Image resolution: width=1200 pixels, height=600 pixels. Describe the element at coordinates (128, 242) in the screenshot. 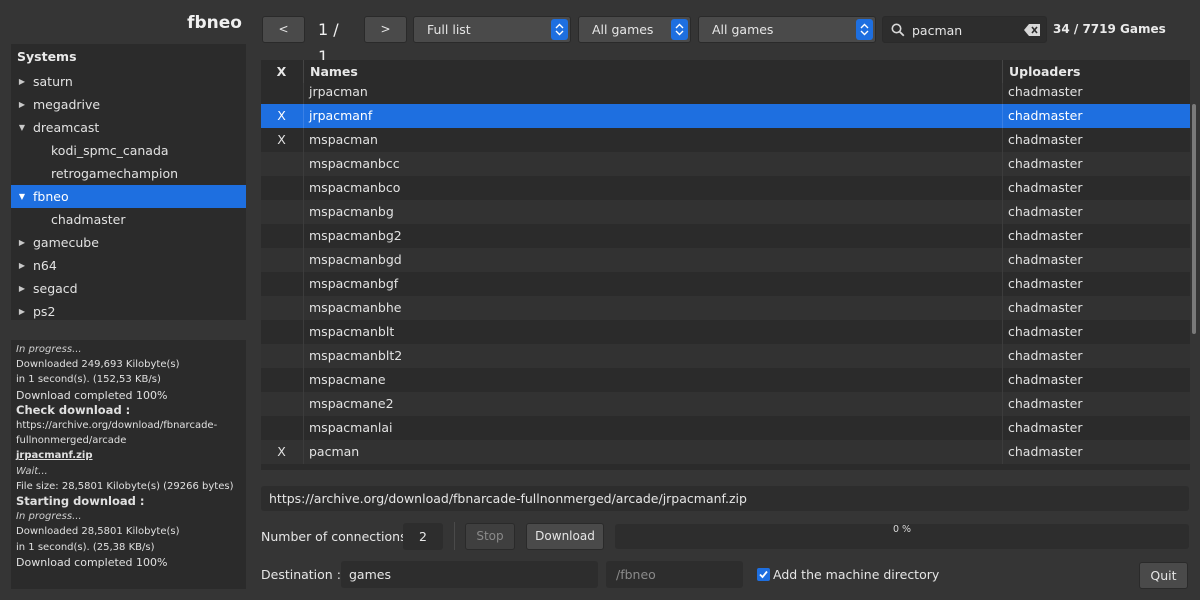

I see `system-item: ▶ gamecube` at that location.